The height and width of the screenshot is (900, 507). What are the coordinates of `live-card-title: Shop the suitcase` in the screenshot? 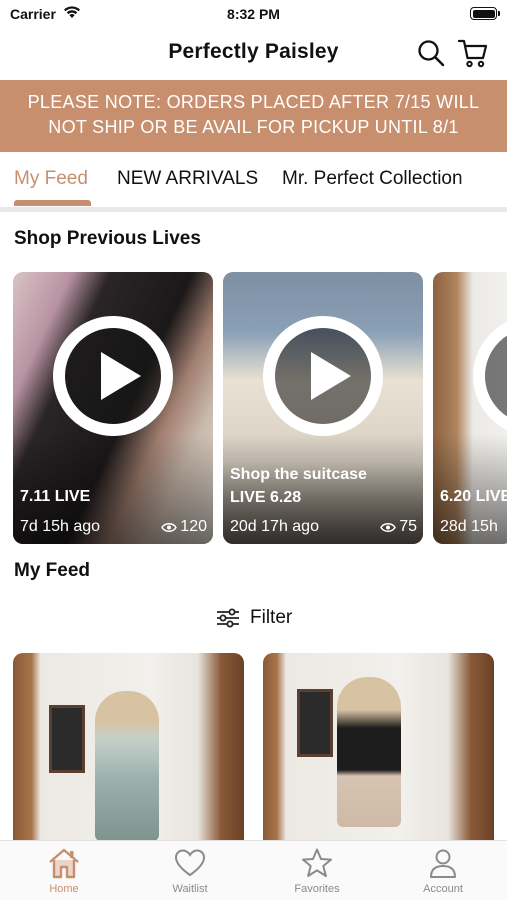 It's located at (298, 474).